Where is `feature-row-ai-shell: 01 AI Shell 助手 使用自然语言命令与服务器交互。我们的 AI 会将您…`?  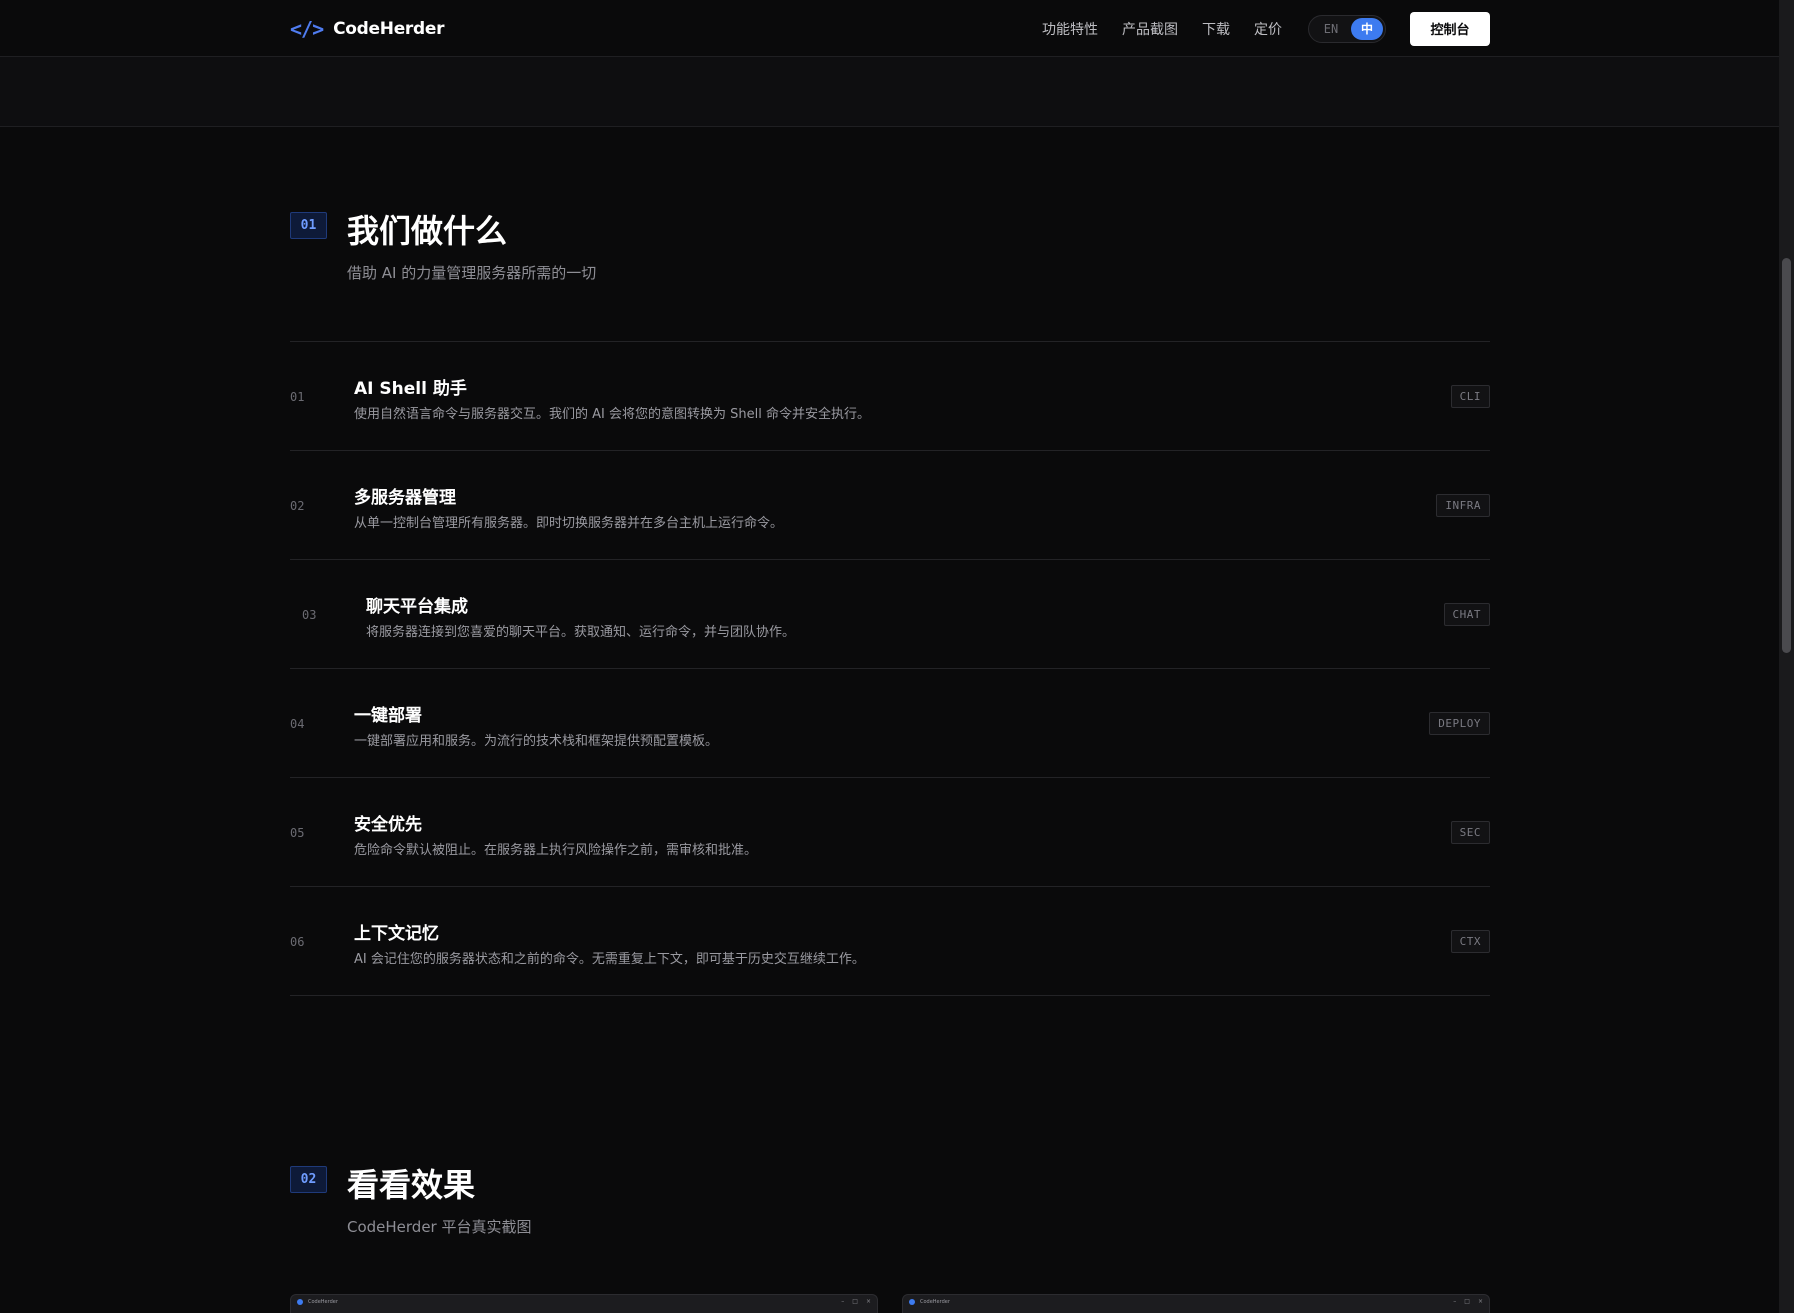
feature-row-ai-shell: 01 AI Shell 助手 使用自然语言命令与服务器交互。我们的 AI 会将您… is located at coordinates (890, 396).